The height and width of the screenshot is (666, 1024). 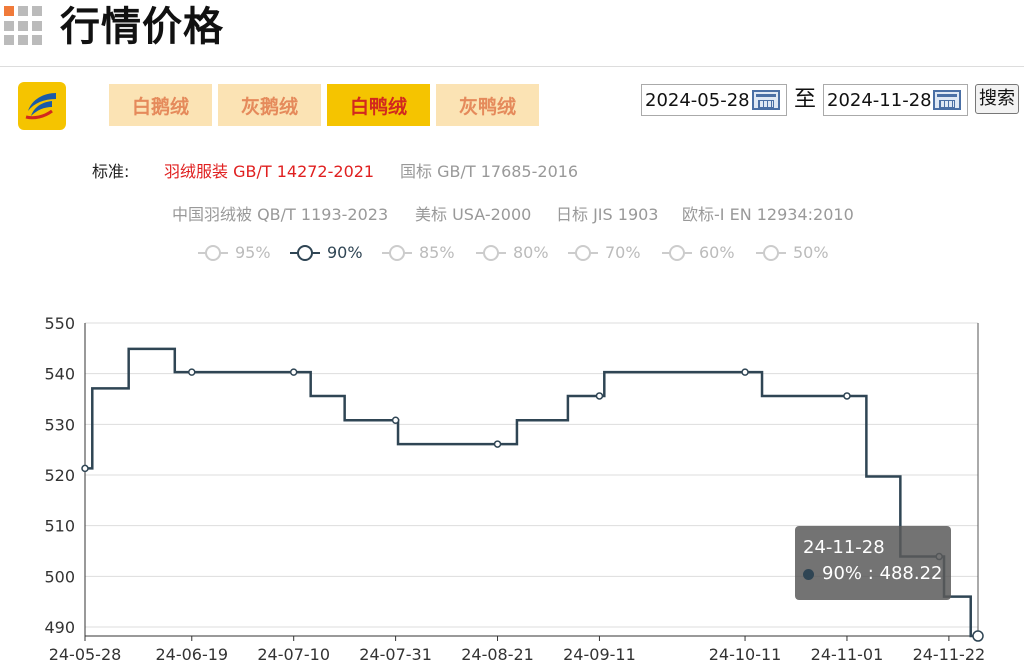 I want to click on chart-tooltip: 24-11-28 90% : 488.22, so click(x=873, y=563).